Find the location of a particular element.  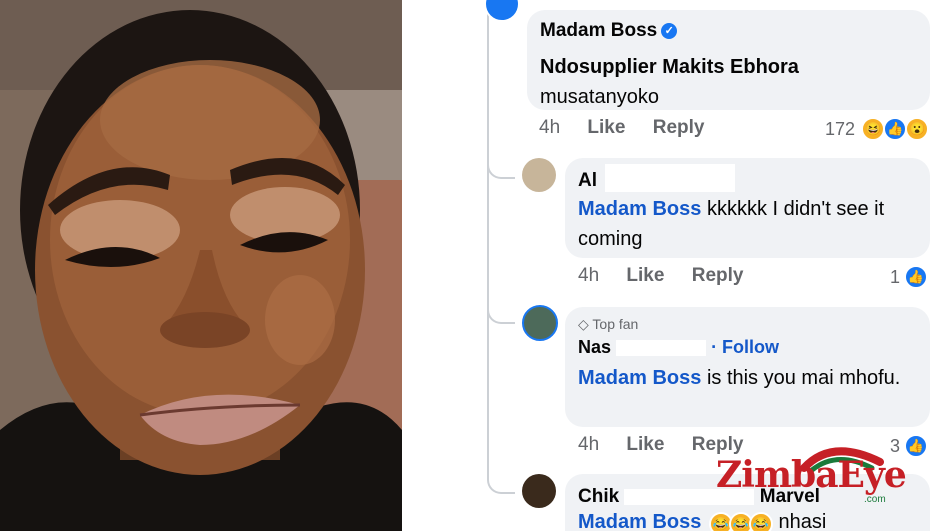

commenter-name: Nas · Follow is located at coordinates (678, 347).